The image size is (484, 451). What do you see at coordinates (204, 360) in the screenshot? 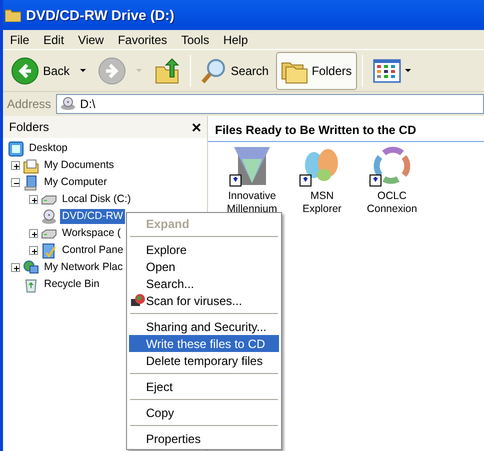
I see `menu-item: Delete temporary files` at bounding box center [204, 360].